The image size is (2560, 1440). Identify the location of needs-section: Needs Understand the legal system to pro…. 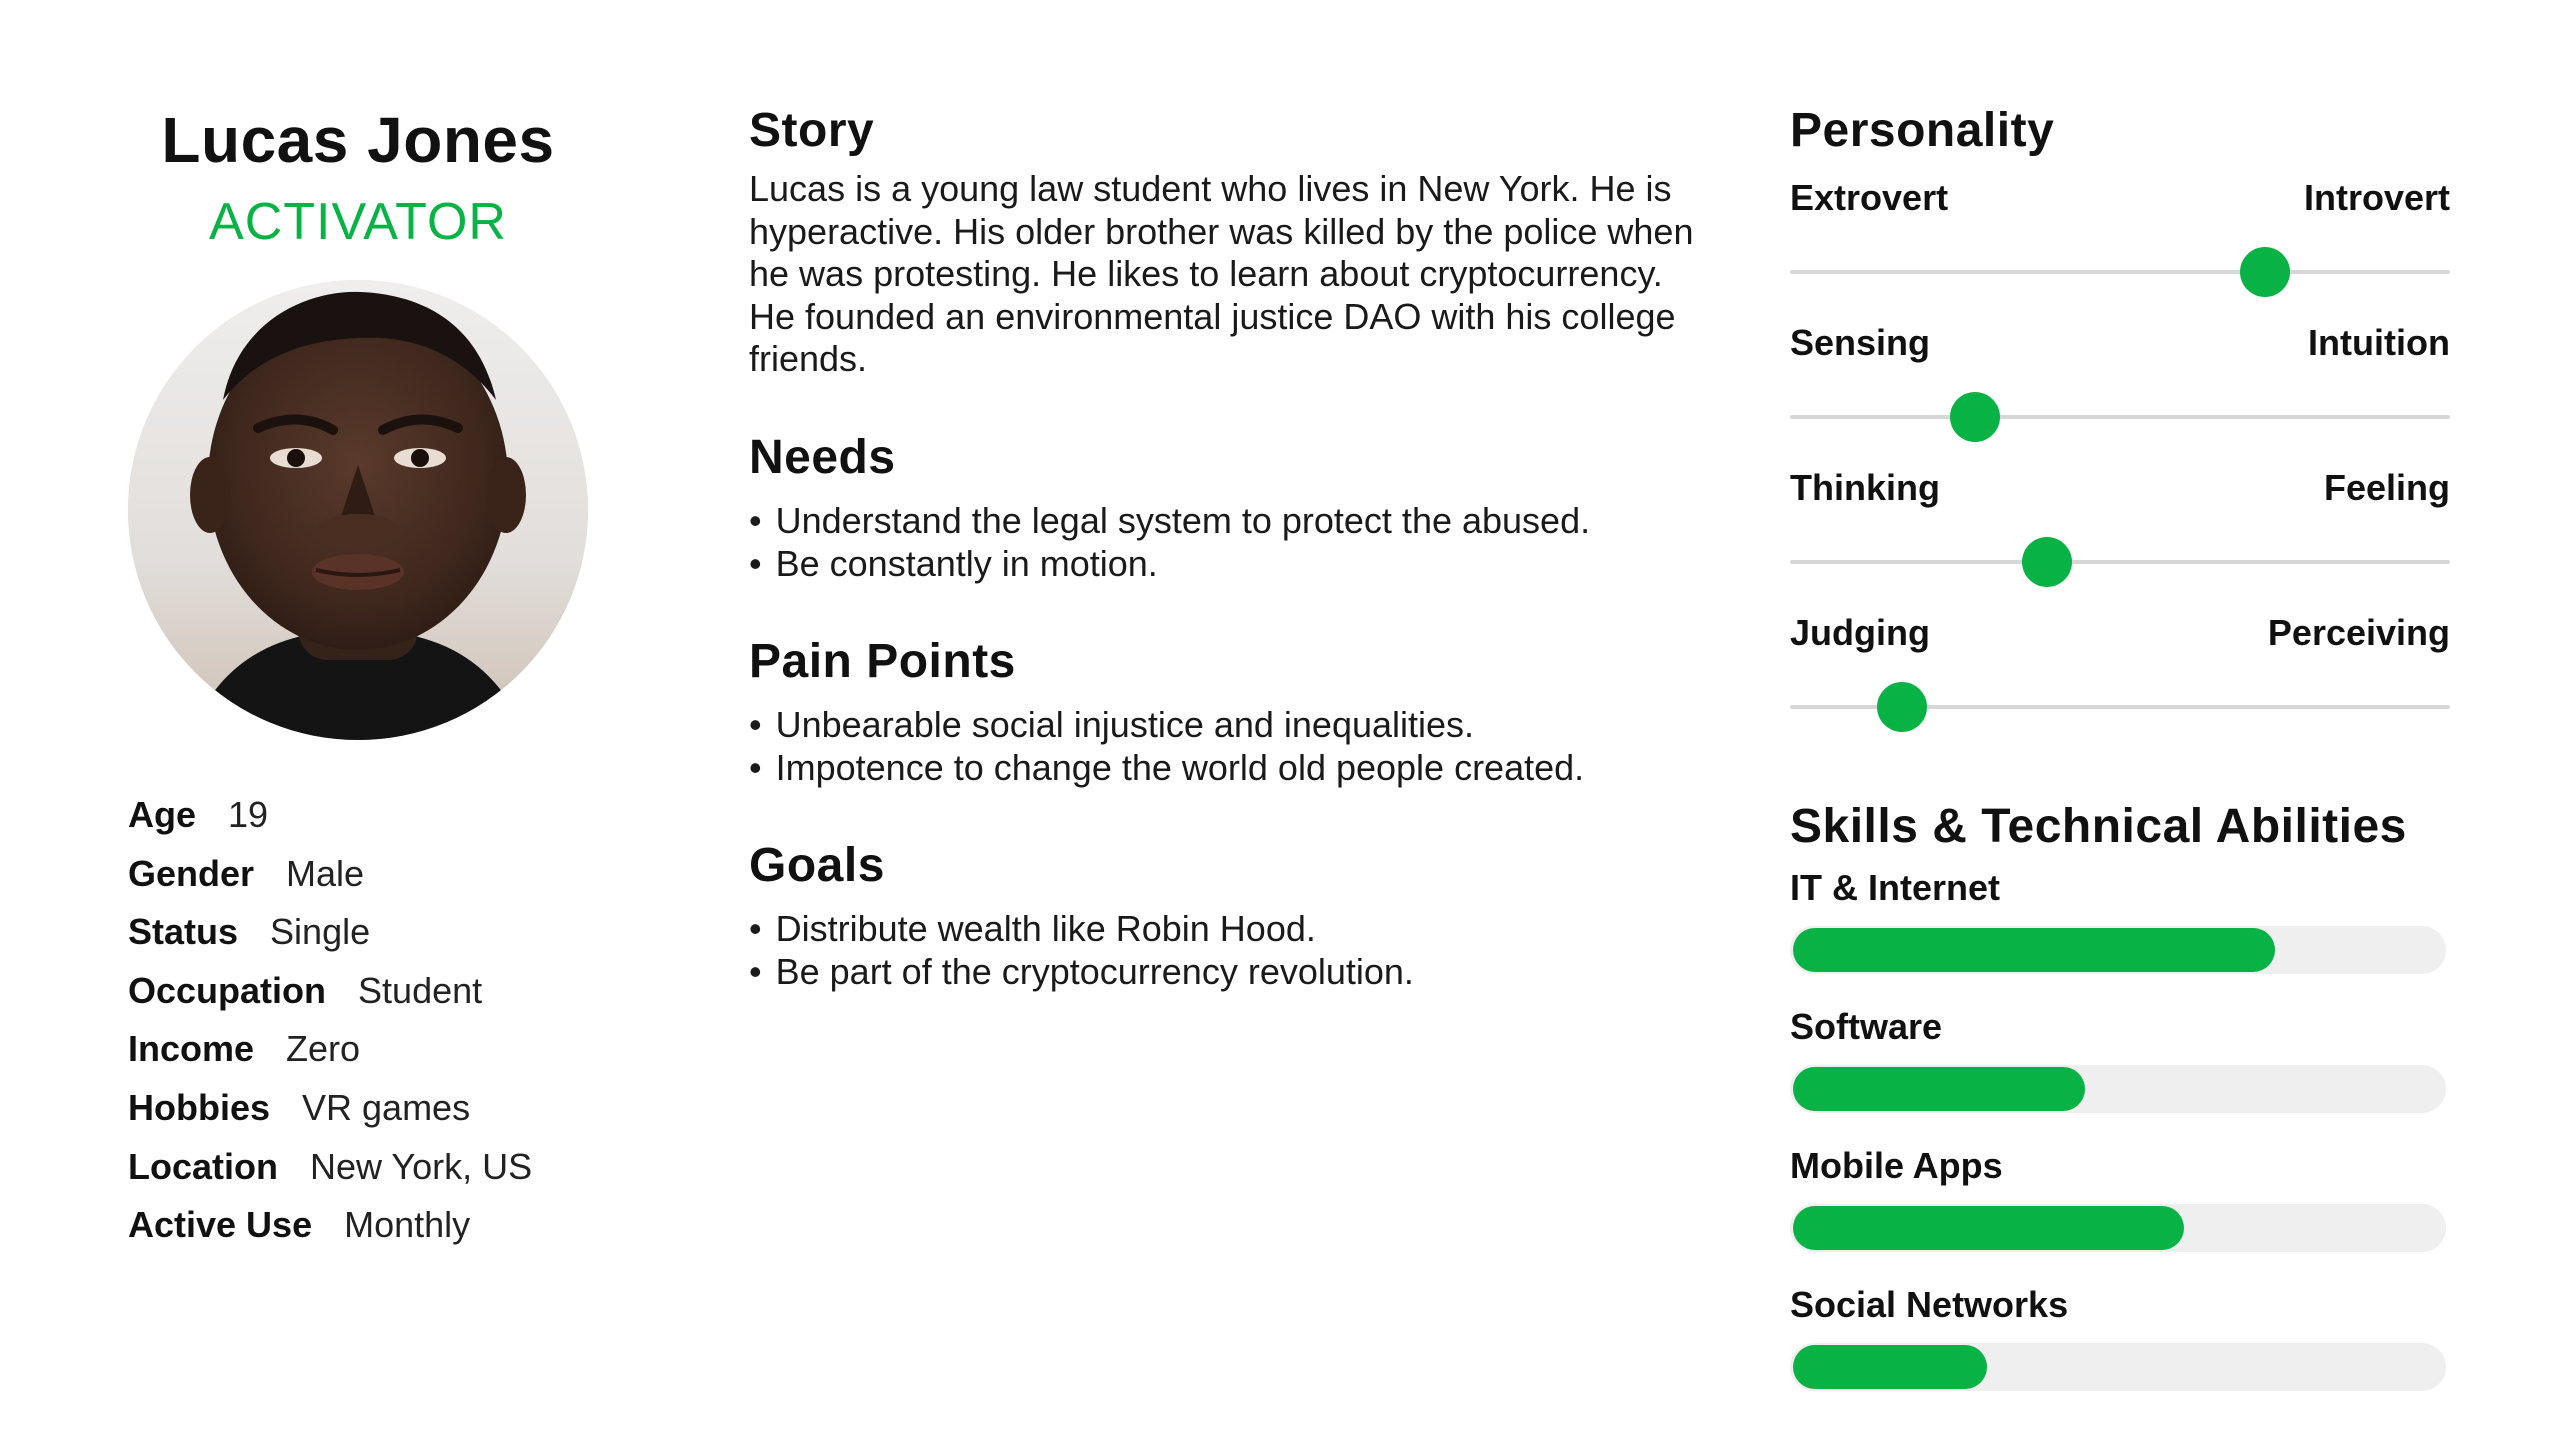
(1229, 506).